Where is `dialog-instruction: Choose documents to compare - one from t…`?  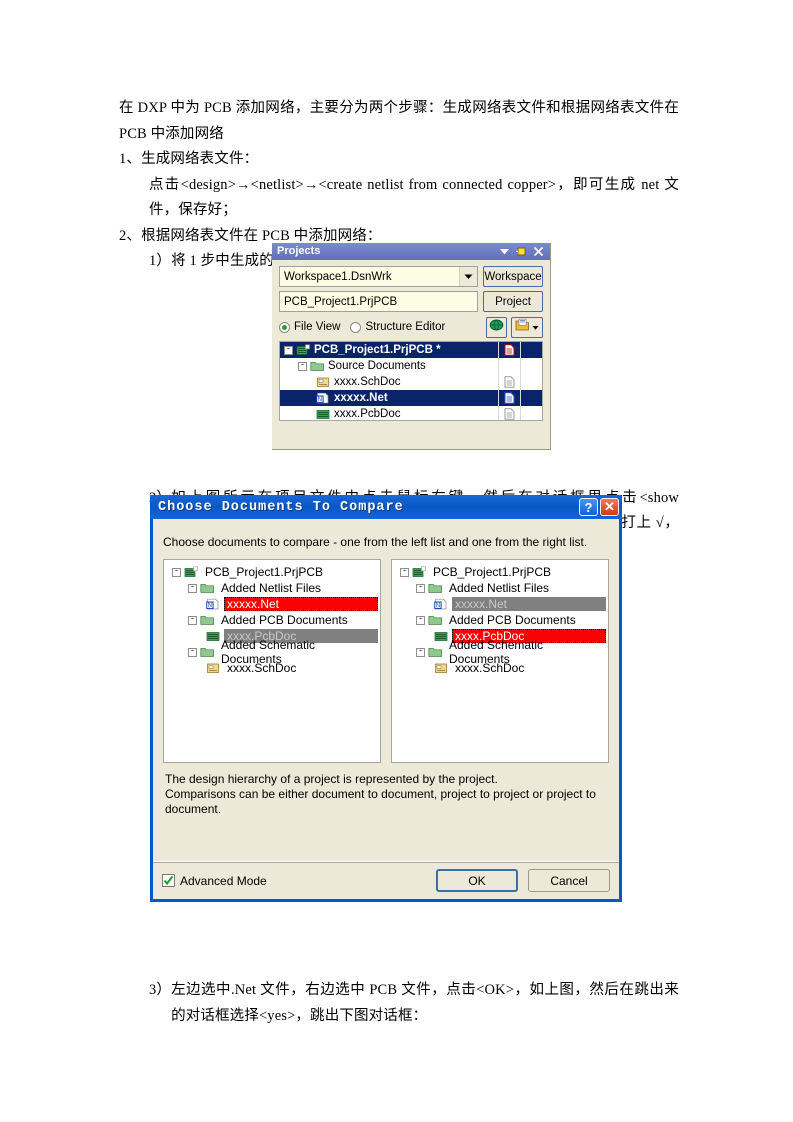
dialog-instruction: Choose documents to compare - one from t… is located at coordinates (375, 542).